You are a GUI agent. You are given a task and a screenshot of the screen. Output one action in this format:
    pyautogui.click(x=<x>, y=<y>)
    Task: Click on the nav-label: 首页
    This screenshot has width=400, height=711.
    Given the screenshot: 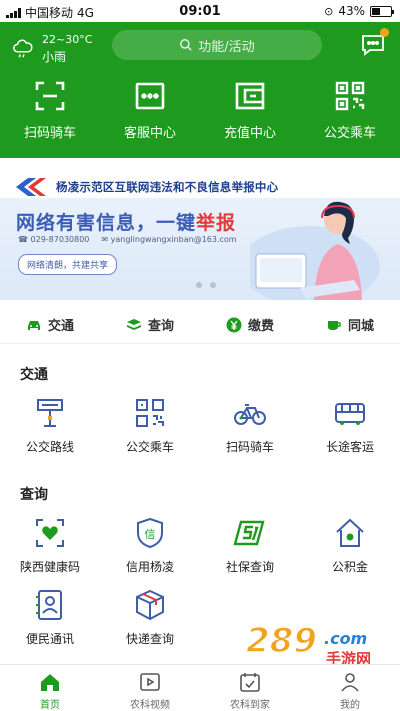 What is the action you would take?
    pyautogui.click(x=50, y=705)
    